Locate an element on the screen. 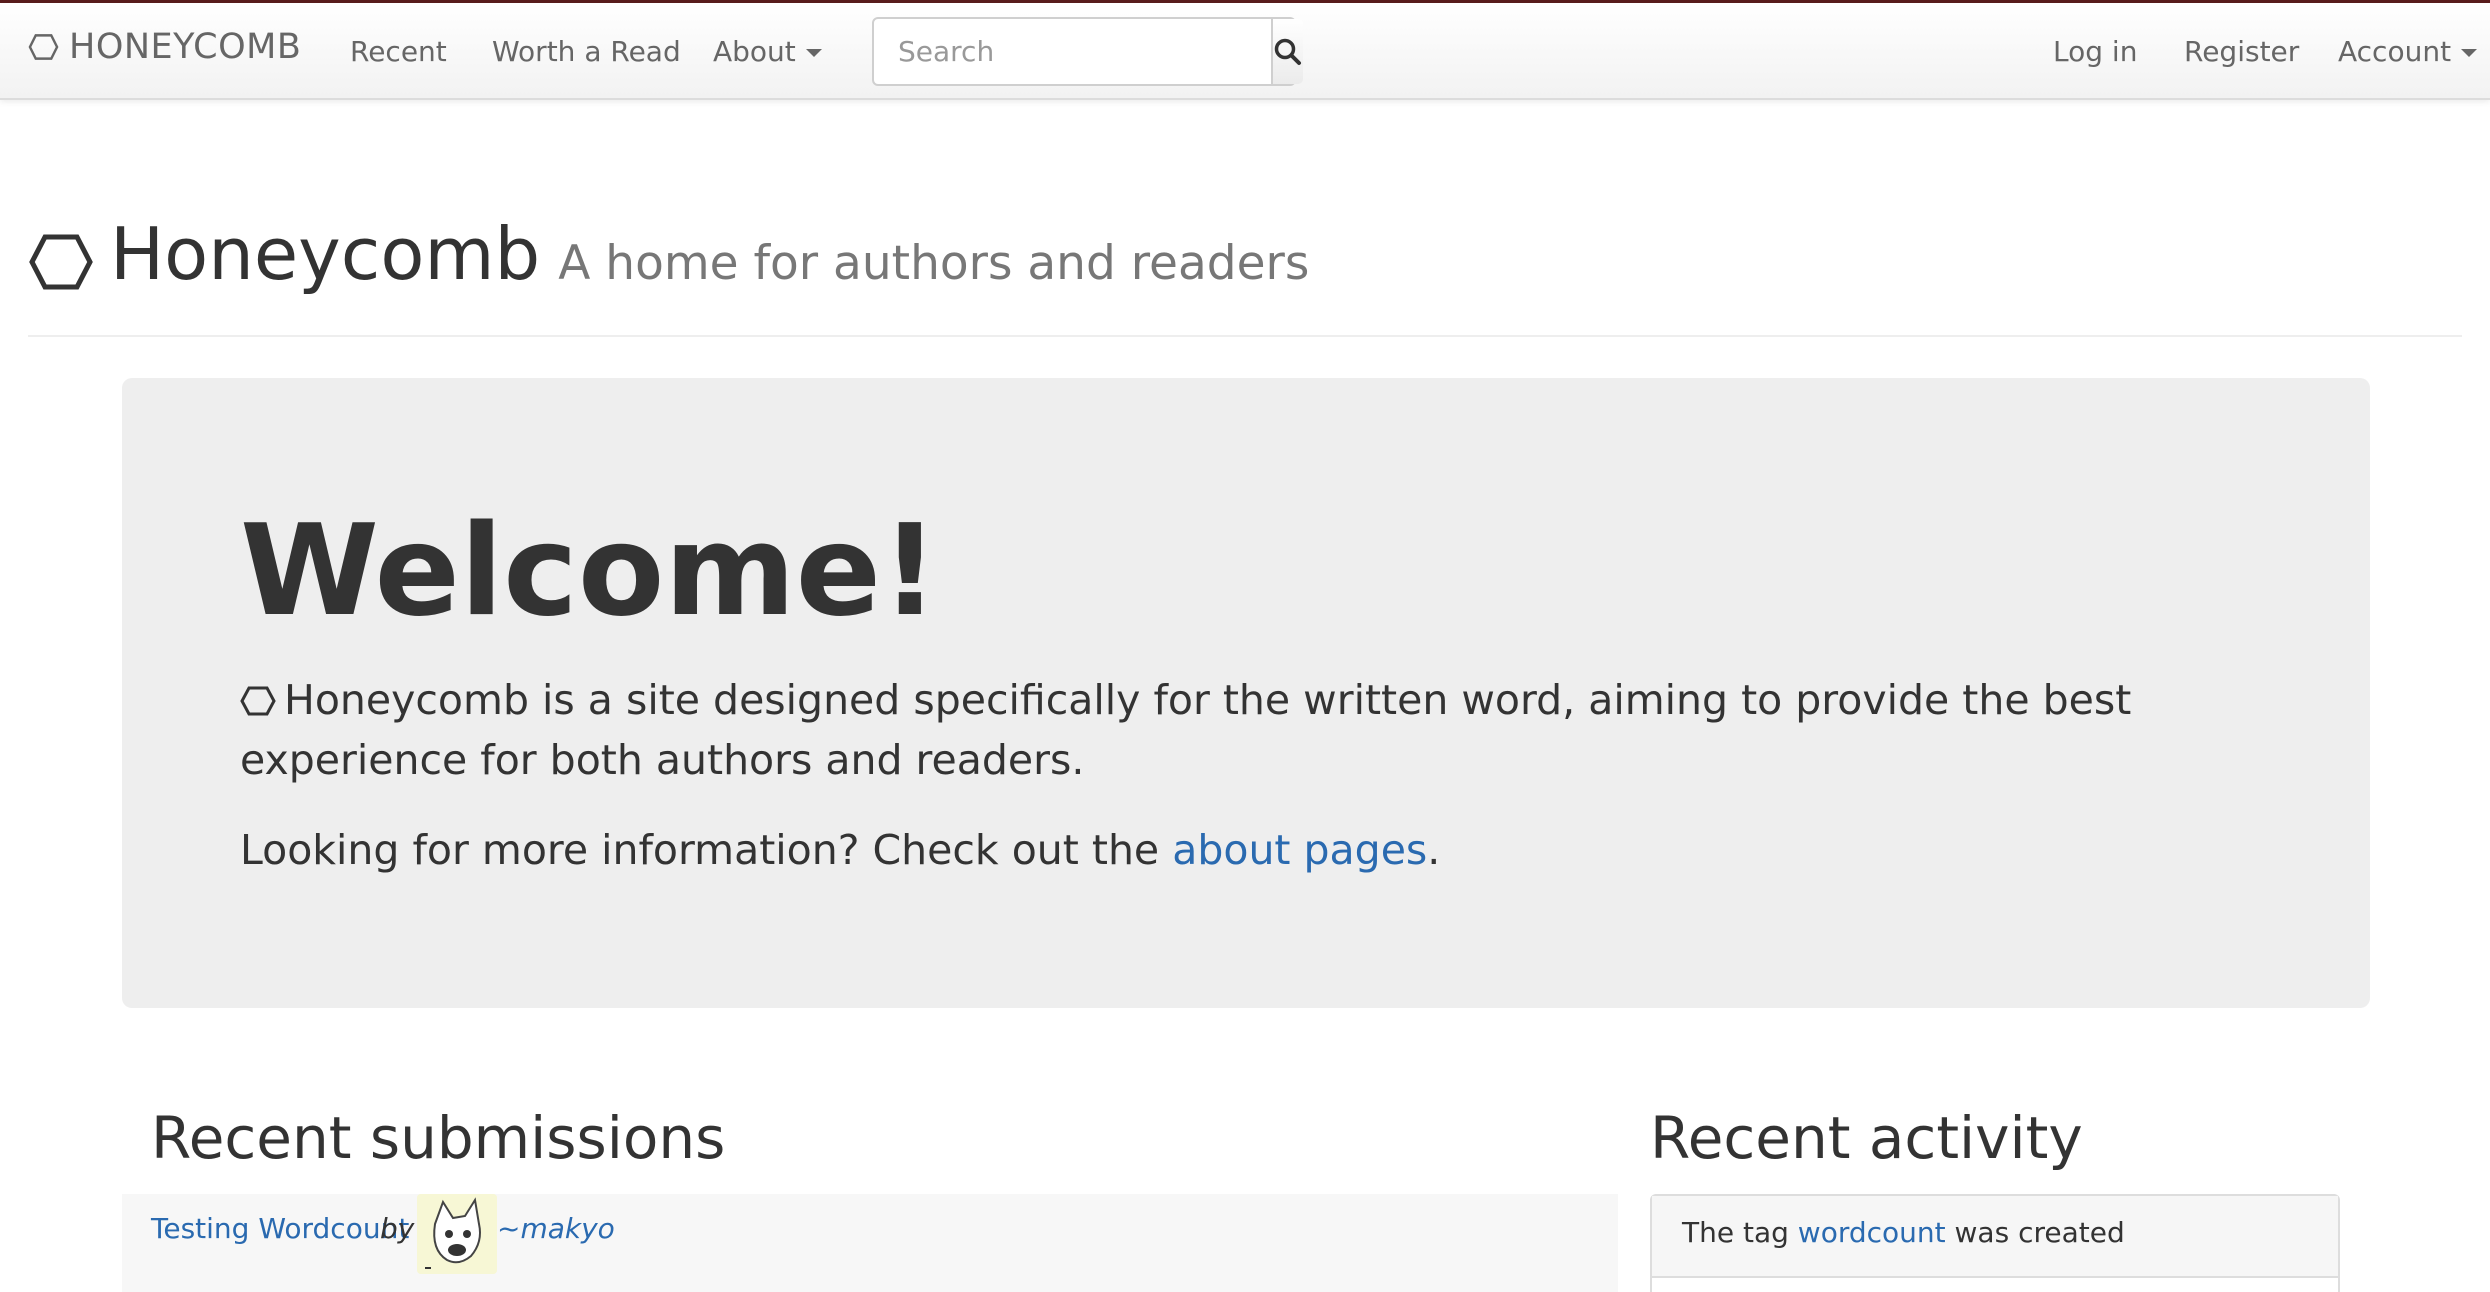  page-header: Honeycomb A home for authors and readers is located at coordinates (668, 254).